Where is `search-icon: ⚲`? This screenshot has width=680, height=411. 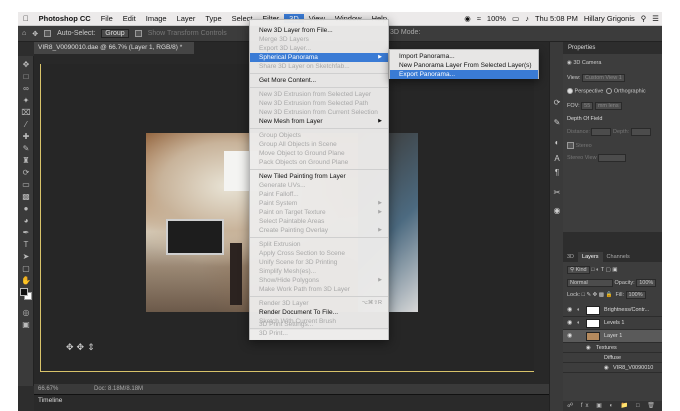
search-icon: ⚲ is located at coordinates (644, 18).